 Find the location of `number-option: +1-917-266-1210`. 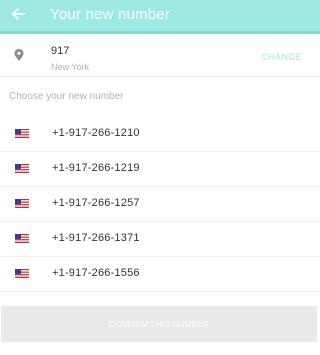

number-option: +1-917-266-1210 is located at coordinates (160, 134).